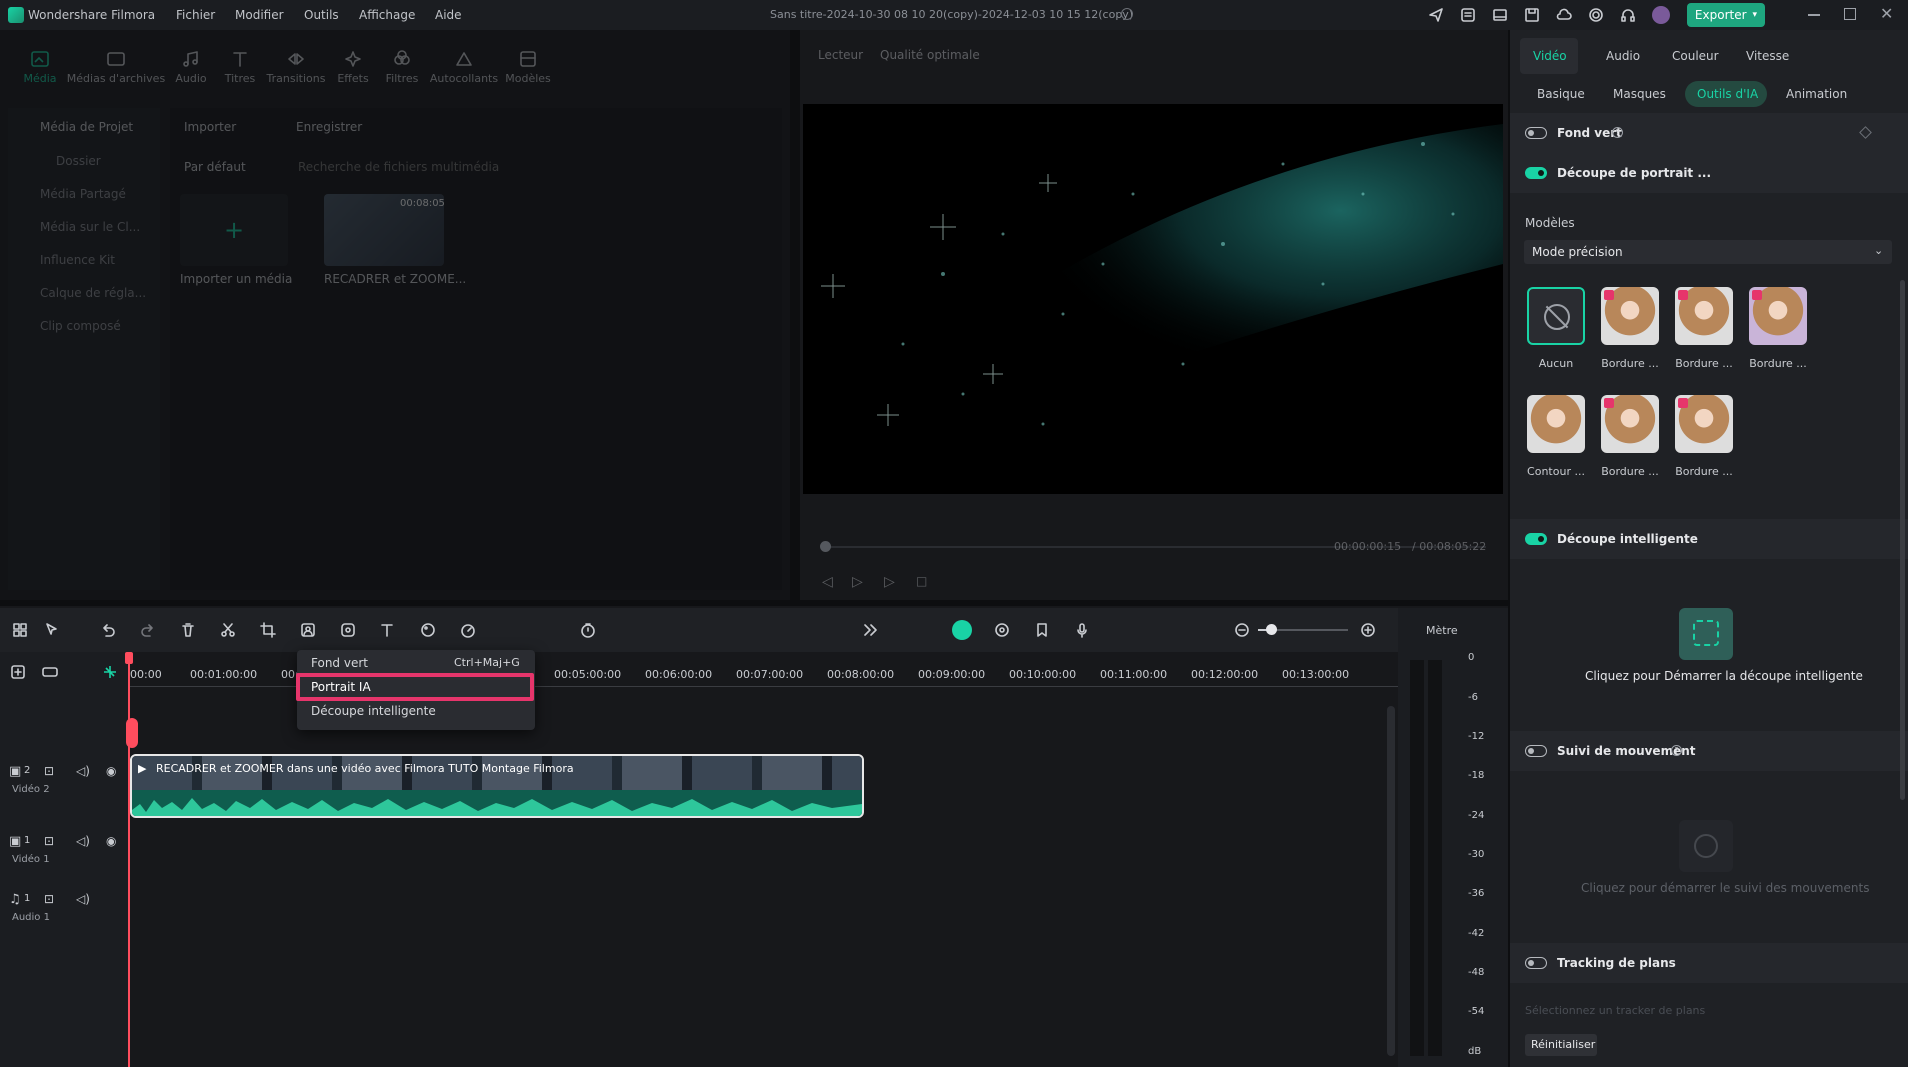 Image resolution: width=1908 pixels, height=1067 pixels. Describe the element at coordinates (348, 630) in the screenshot. I see `smart-cut-icon` at that location.